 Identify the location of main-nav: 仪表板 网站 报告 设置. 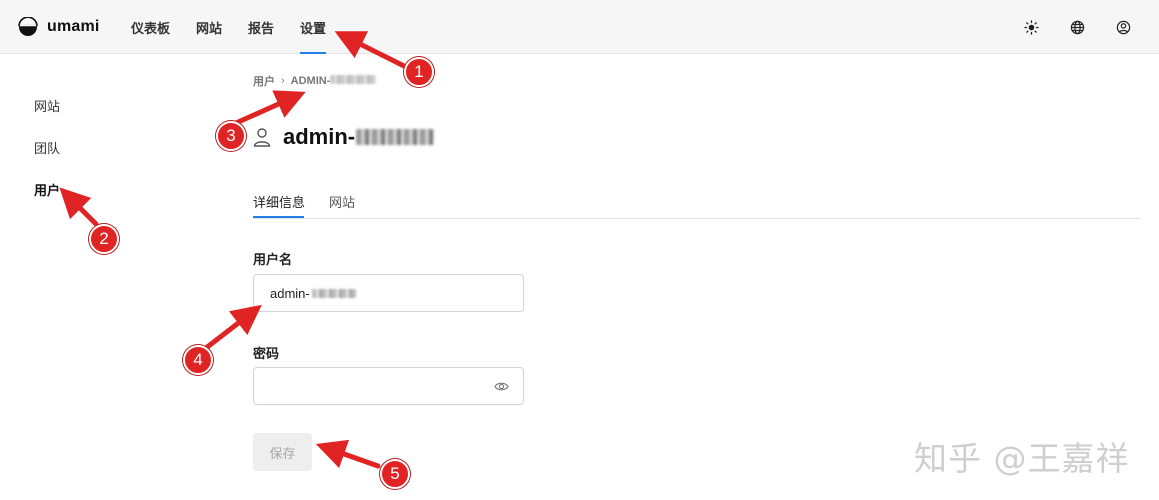
(228, 27).